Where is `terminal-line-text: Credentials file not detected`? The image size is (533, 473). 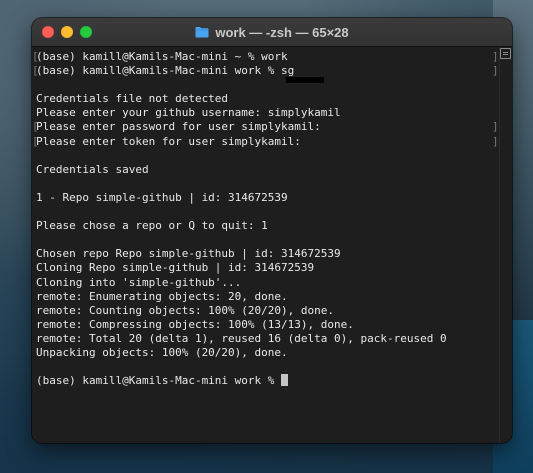
terminal-line-text: Credentials file not detected is located at coordinates (132, 99).